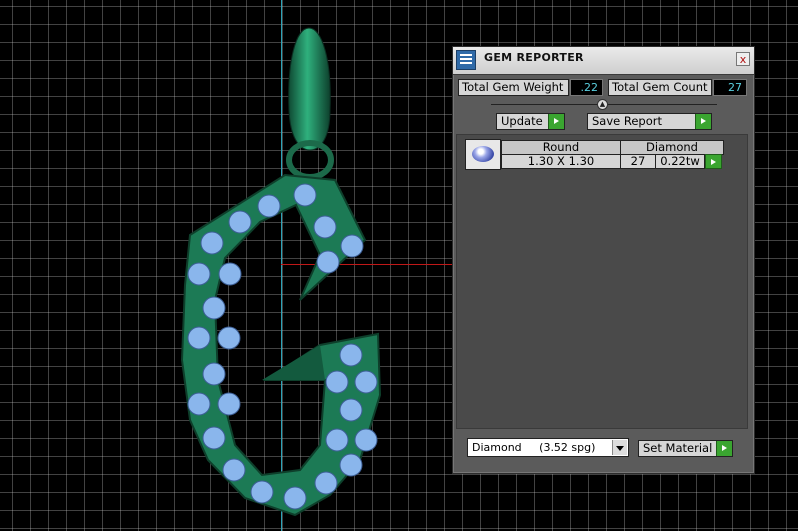 The height and width of the screenshot is (531, 798). I want to click on slider-thumb-icon: ▲, so click(602, 104).